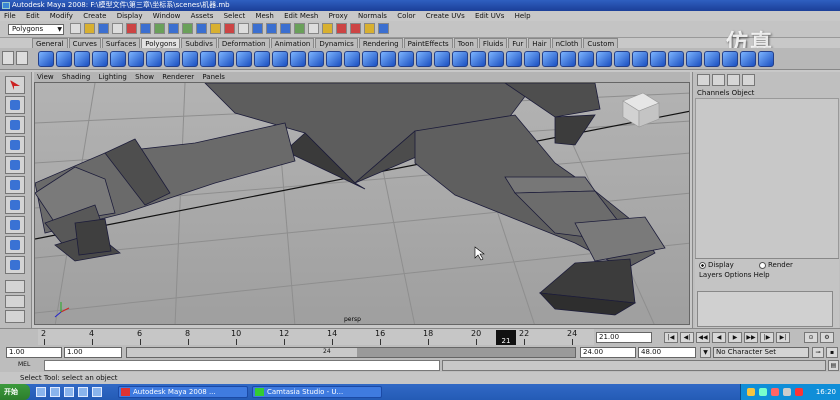 The width and height of the screenshot is (840, 400). I want to click on prefs-icon: ▪, so click(832, 352).